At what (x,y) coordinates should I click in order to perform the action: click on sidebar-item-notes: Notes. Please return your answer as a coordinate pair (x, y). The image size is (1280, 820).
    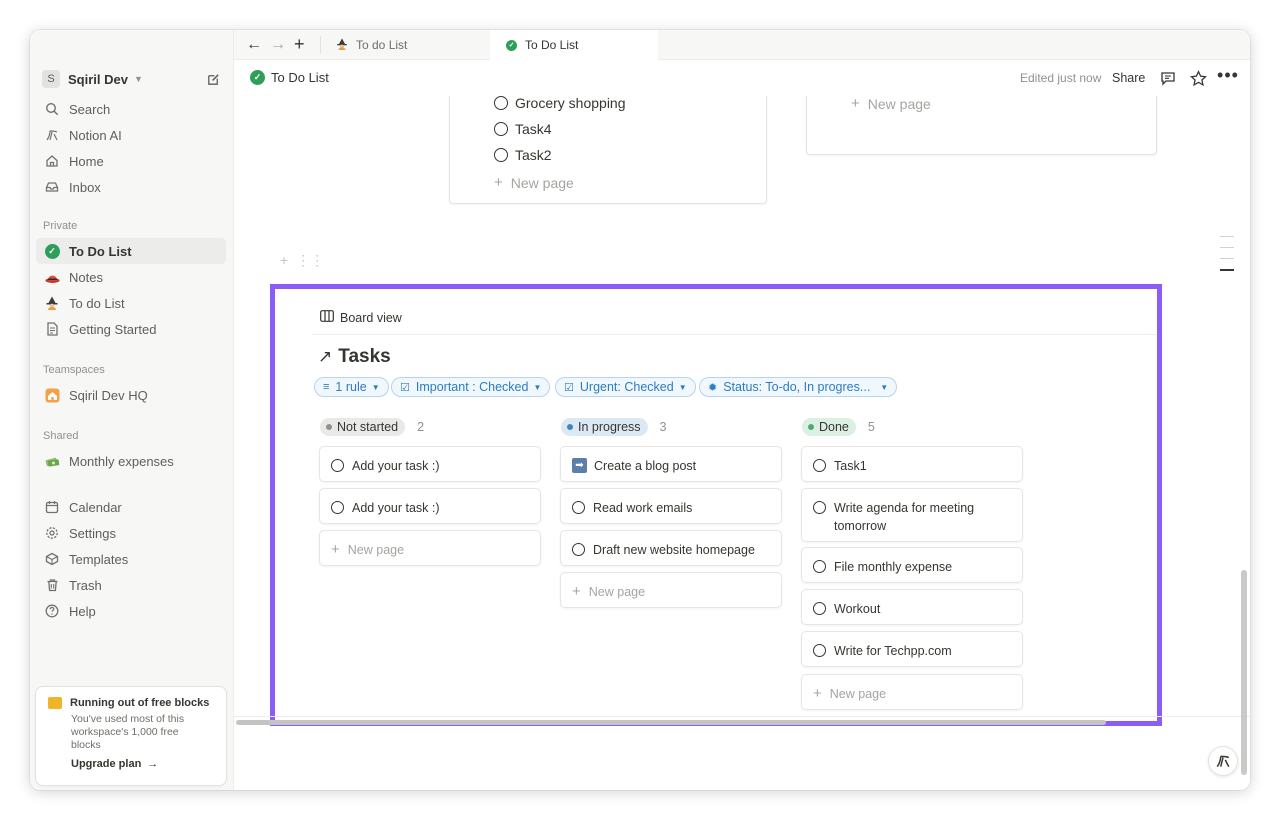
    Looking at the image, I should click on (131, 277).